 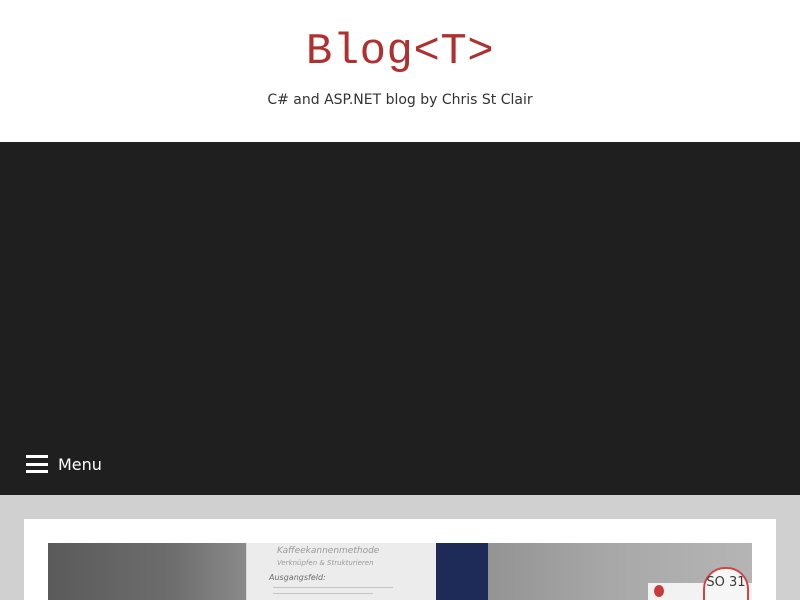 What do you see at coordinates (400, 100) in the screenshot?
I see `site-tagline: C# and ASP.NET blog by Chris St Clair` at bounding box center [400, 100].